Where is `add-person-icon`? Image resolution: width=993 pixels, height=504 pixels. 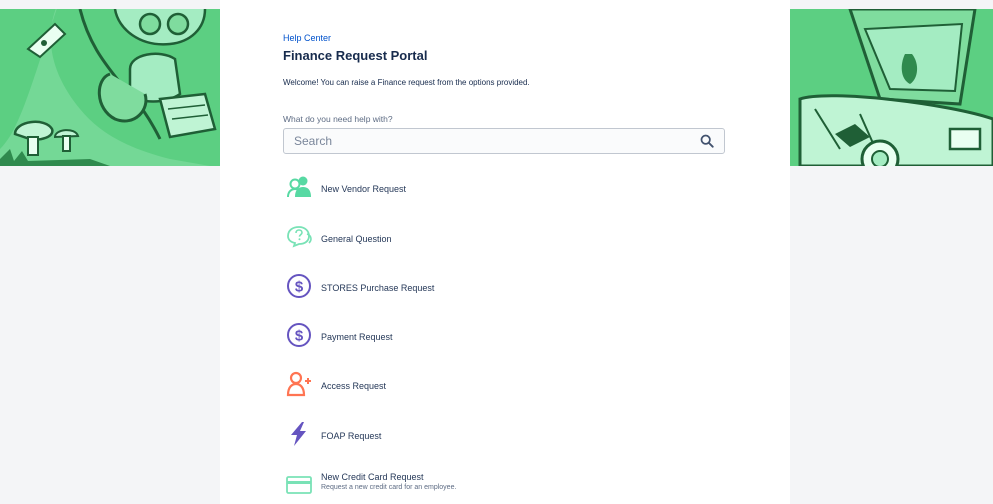 add-person-icon is located at coordinates (298, 384).